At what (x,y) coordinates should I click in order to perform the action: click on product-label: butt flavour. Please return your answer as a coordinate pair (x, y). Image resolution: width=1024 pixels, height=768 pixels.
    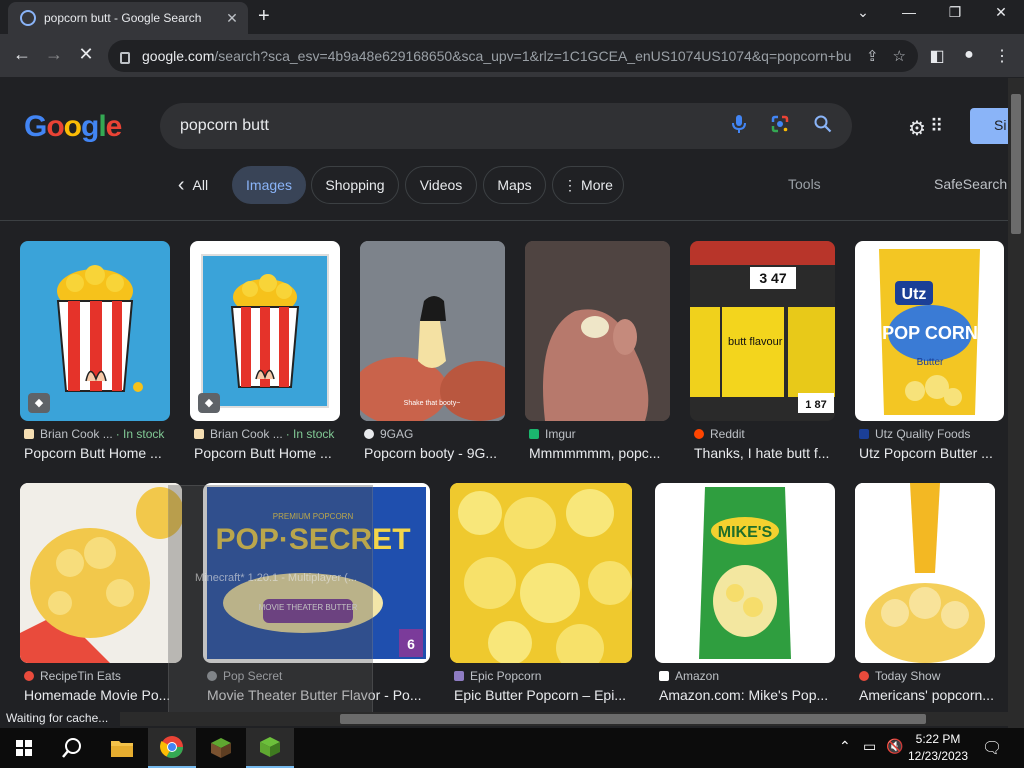
    Looking at the image, I should click on (755, 342).